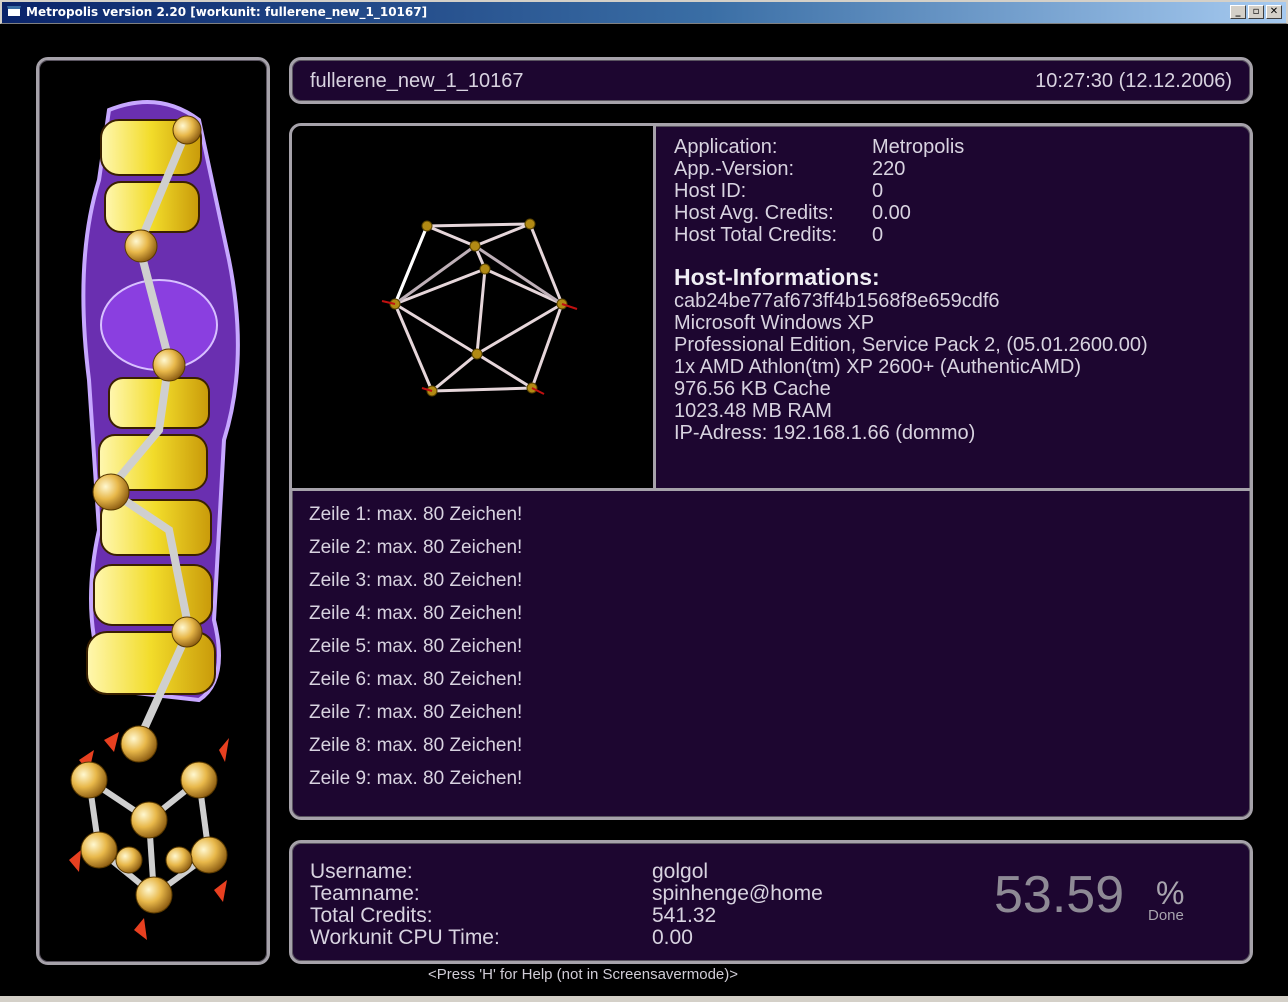 This screenshot has height=1002, width=1288. I want to click on host-info-title: Host-Informations:, so click(777, 277).